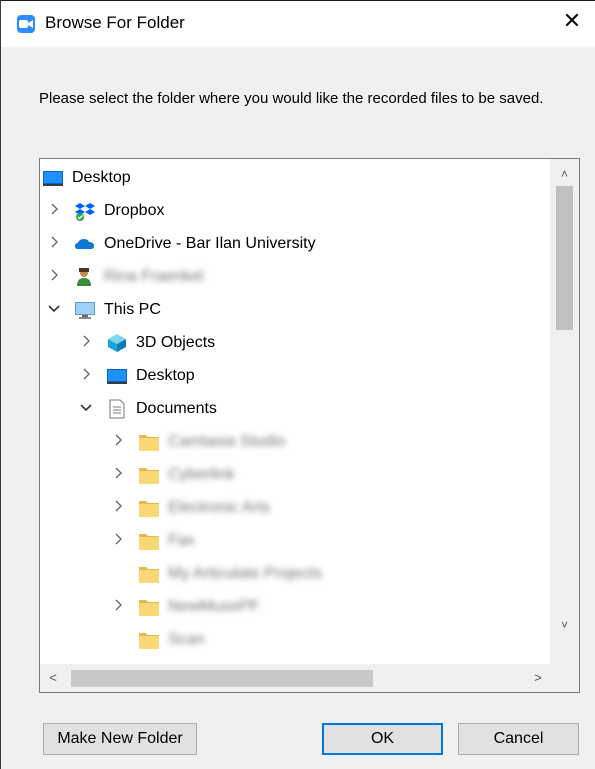 This screenshot has width=595, height=769. Describe the element at coordinates (295, 442) in the screenshot. I see `tree-item: Camtasia Studio` at that location.